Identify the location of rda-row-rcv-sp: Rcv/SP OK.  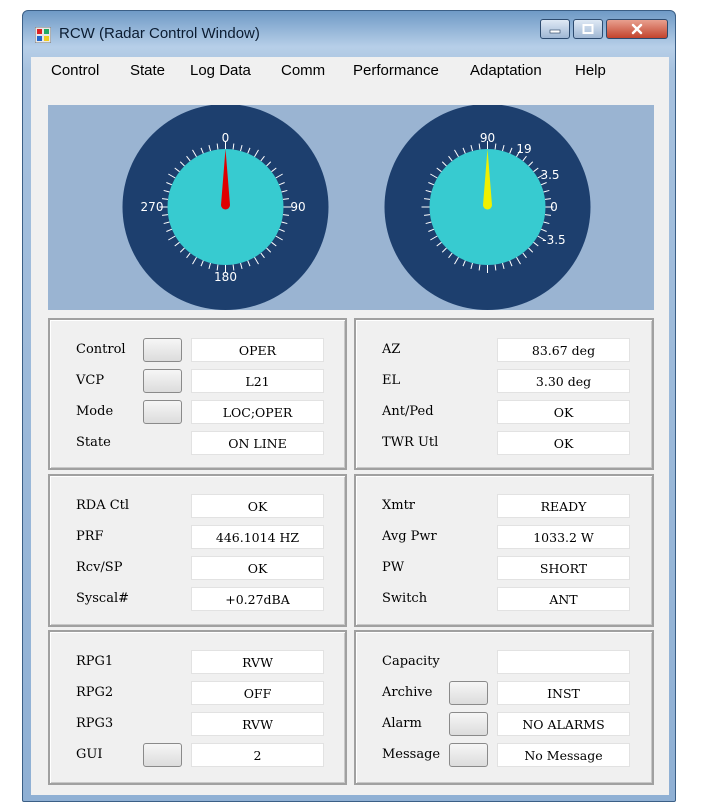
(197, 569).